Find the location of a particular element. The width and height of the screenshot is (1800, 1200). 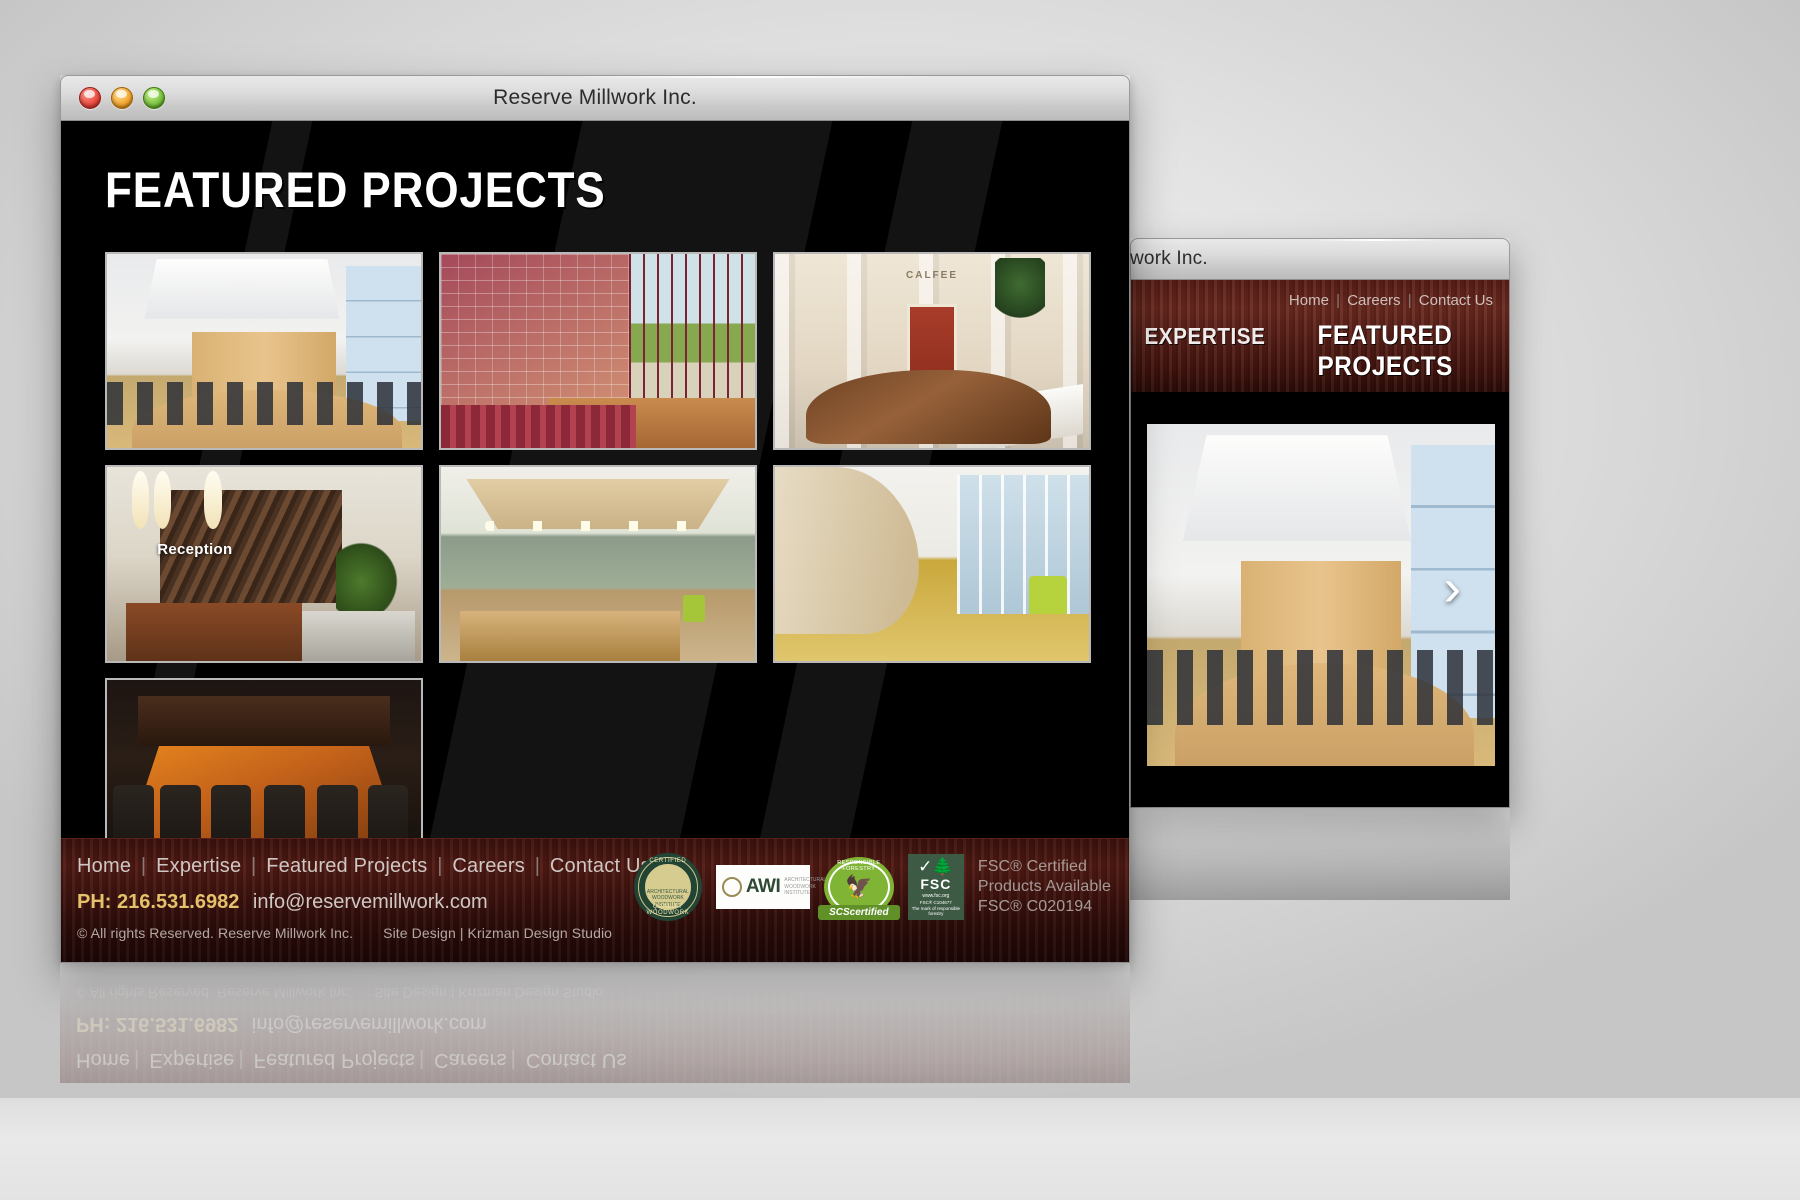

badge-awi-logo: AWI ARCHITECTURAL WOODWORK INSTITUTE is located at coordinates (770, 887).